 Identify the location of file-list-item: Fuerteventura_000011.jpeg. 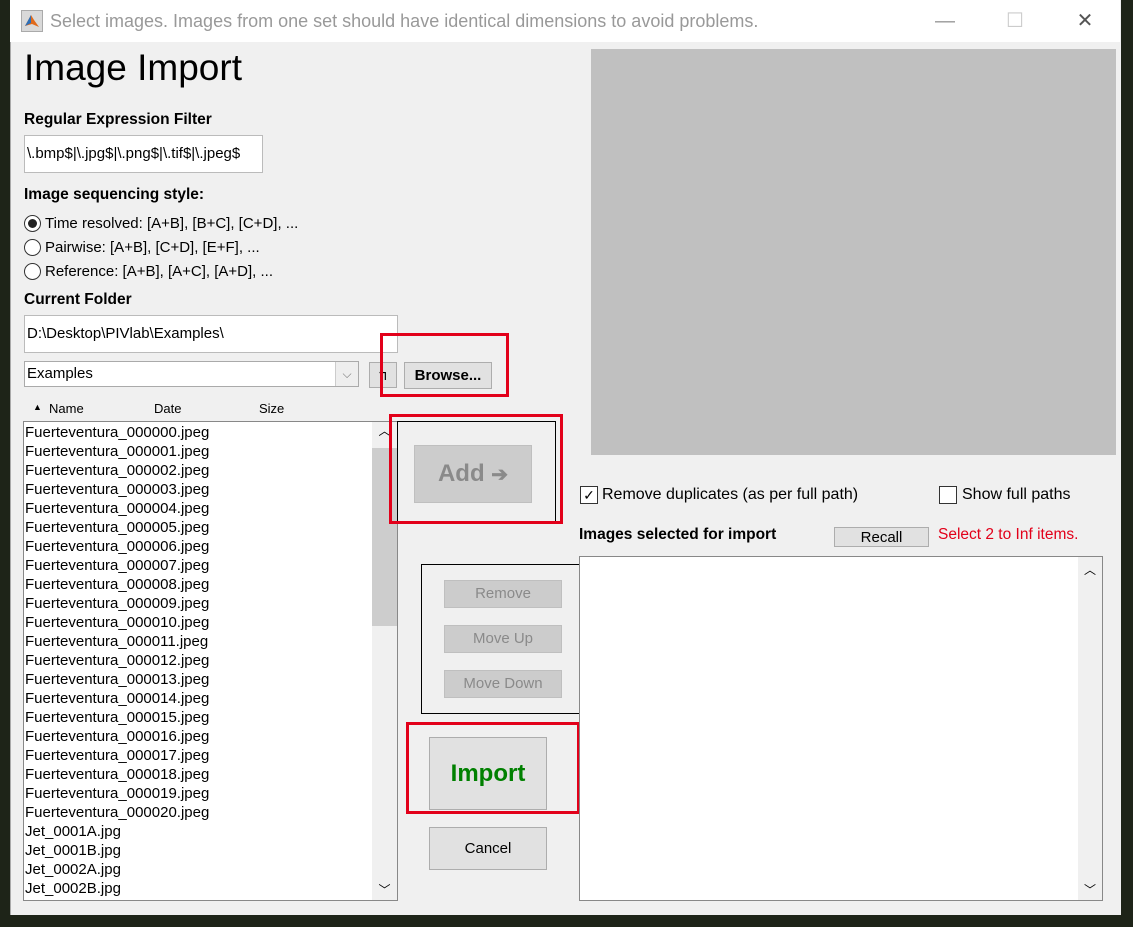
(210, 641).